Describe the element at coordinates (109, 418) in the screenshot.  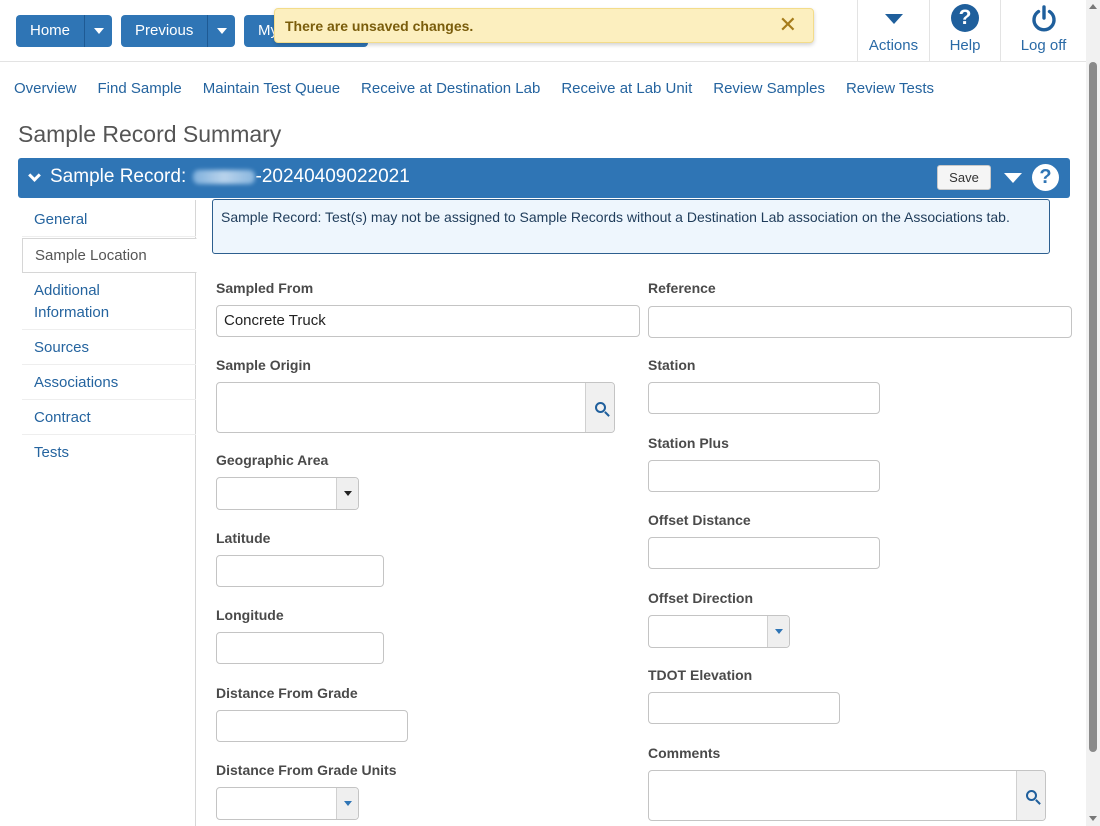
I see `tab-contract: Contract` at that location.